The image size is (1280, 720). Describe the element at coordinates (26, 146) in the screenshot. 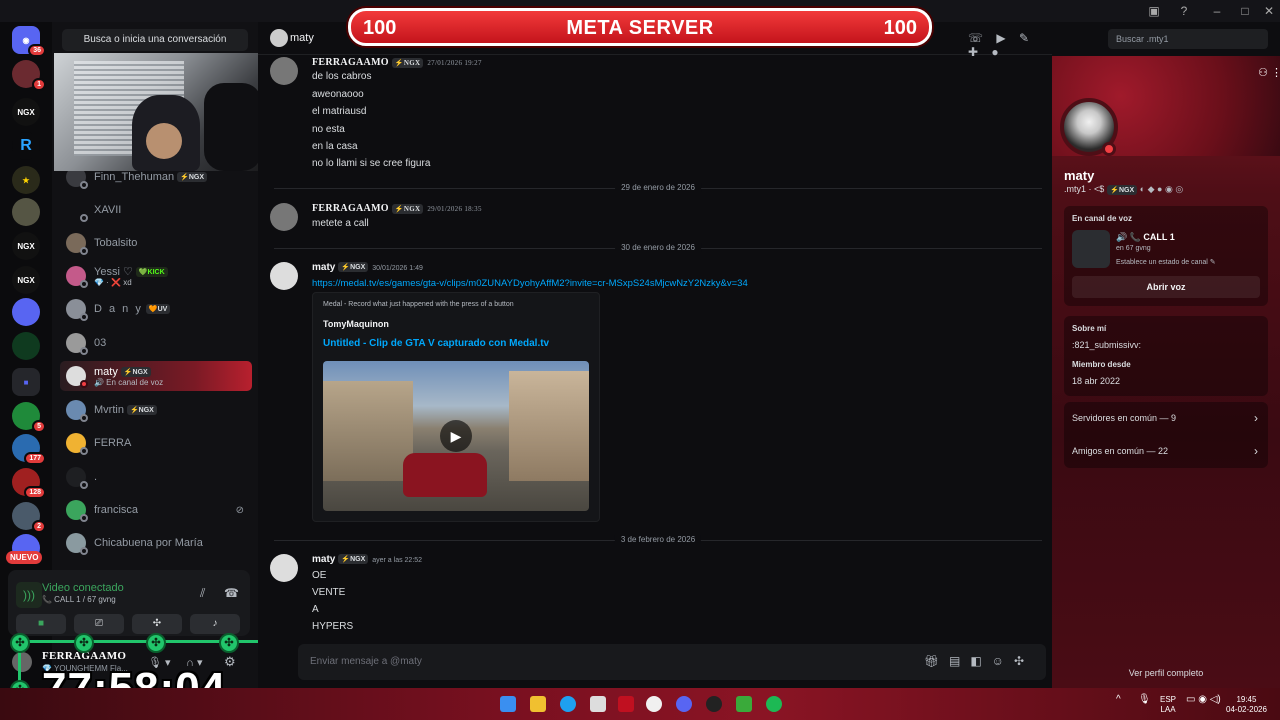

I see `server-r: R` at that location.